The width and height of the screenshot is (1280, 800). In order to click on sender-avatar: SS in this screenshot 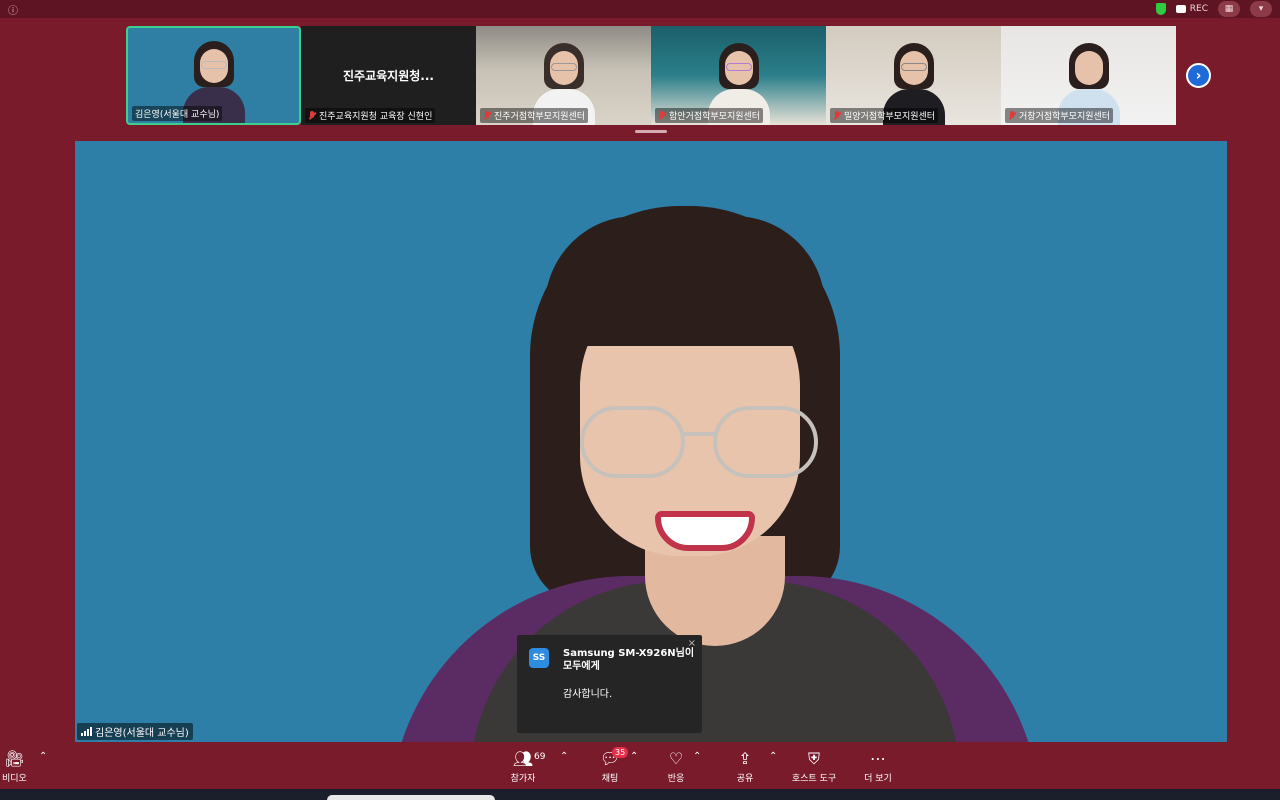, I will do `click(539, 658)`.